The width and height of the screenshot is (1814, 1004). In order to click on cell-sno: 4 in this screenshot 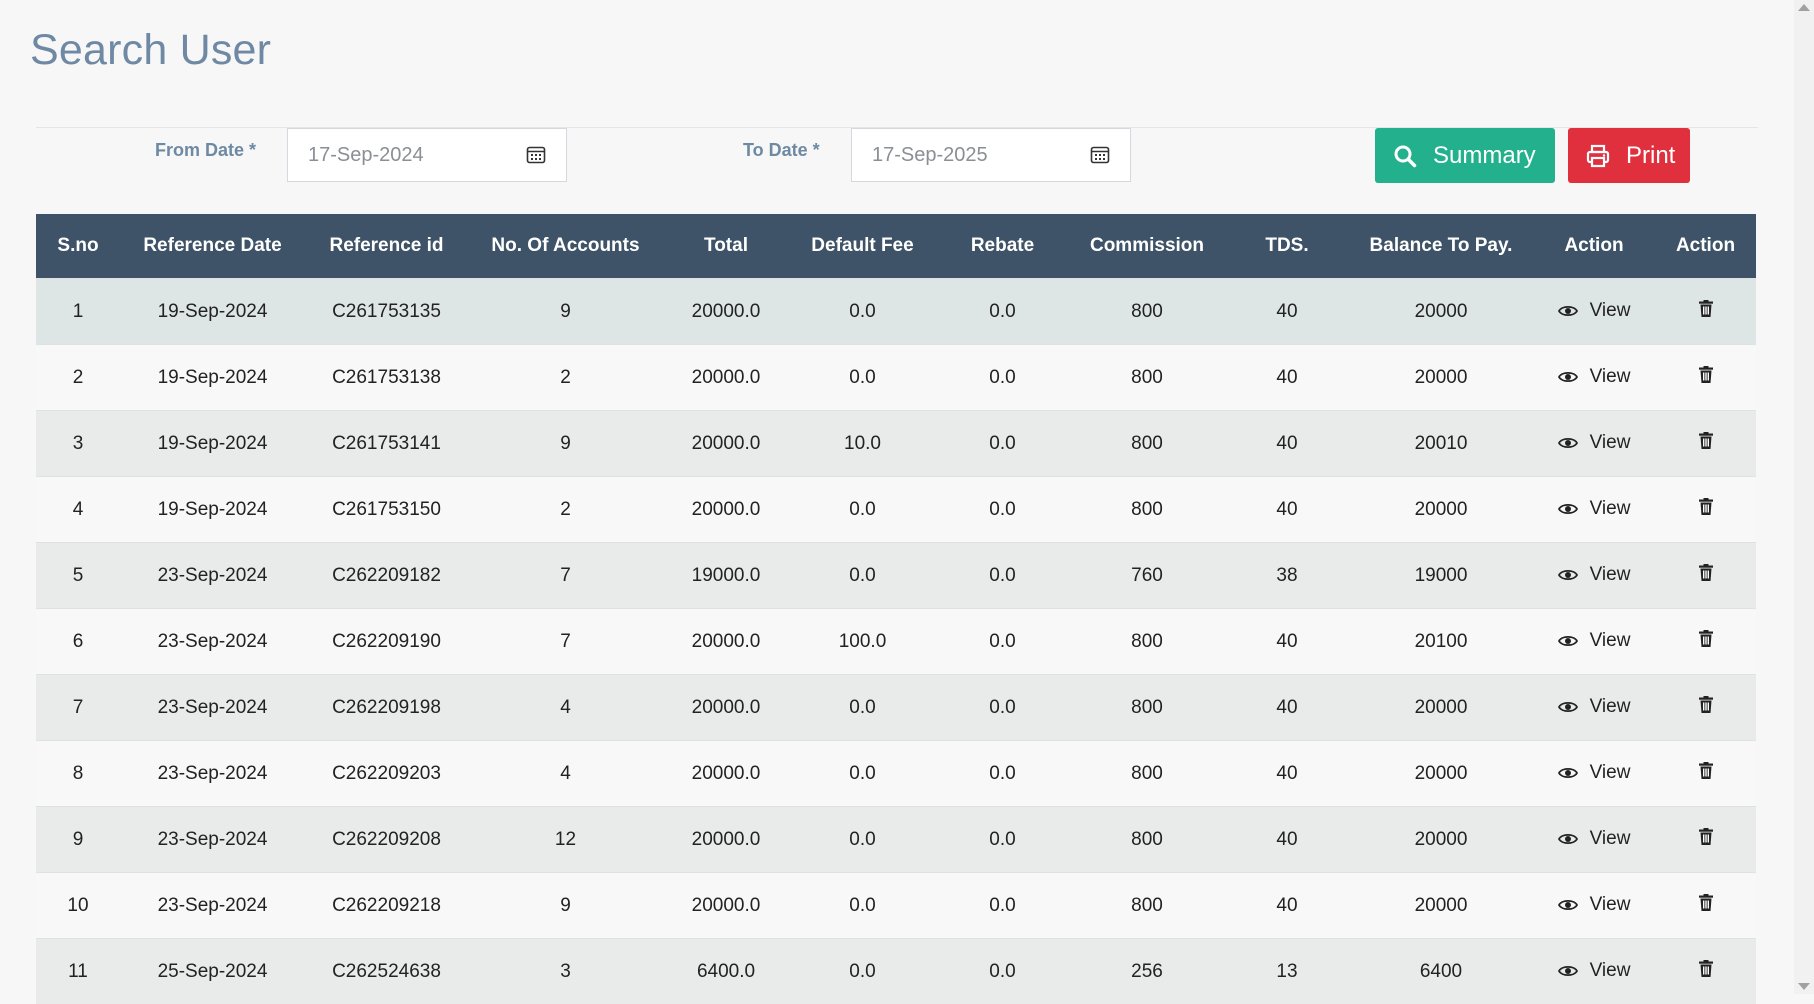, I will do `click(78, 510)`.